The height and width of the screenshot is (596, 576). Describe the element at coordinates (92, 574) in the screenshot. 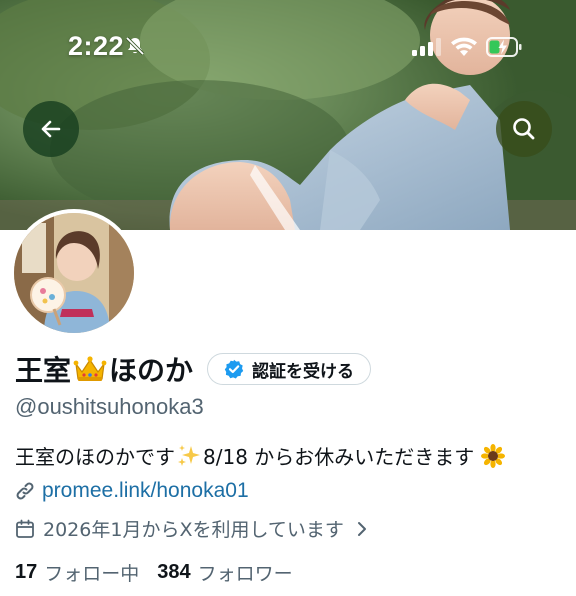

I see `following-label: フォロー中` at that location.